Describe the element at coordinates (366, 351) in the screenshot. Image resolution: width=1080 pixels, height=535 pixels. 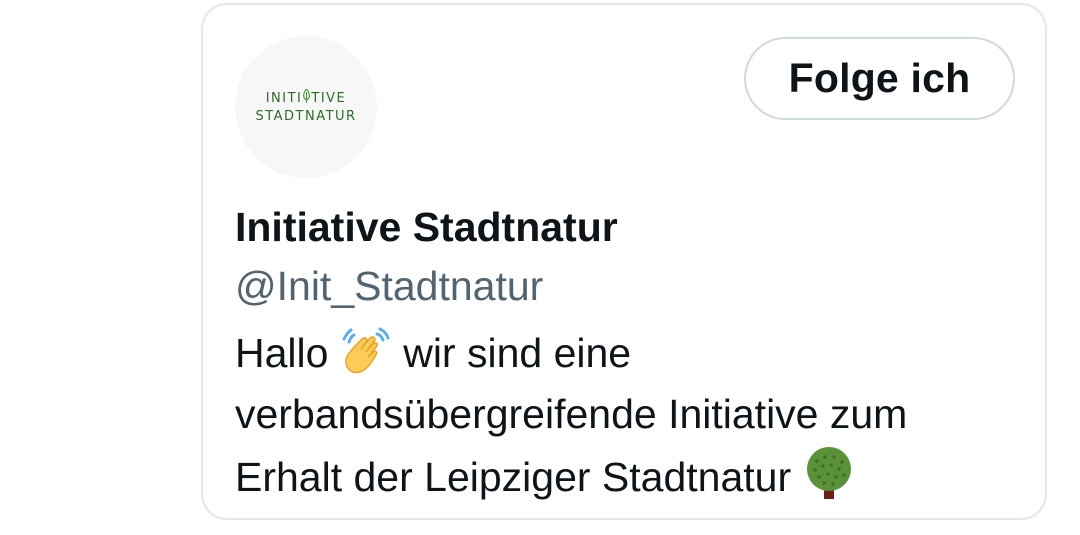
I see `waving-hand-icon` at that location.